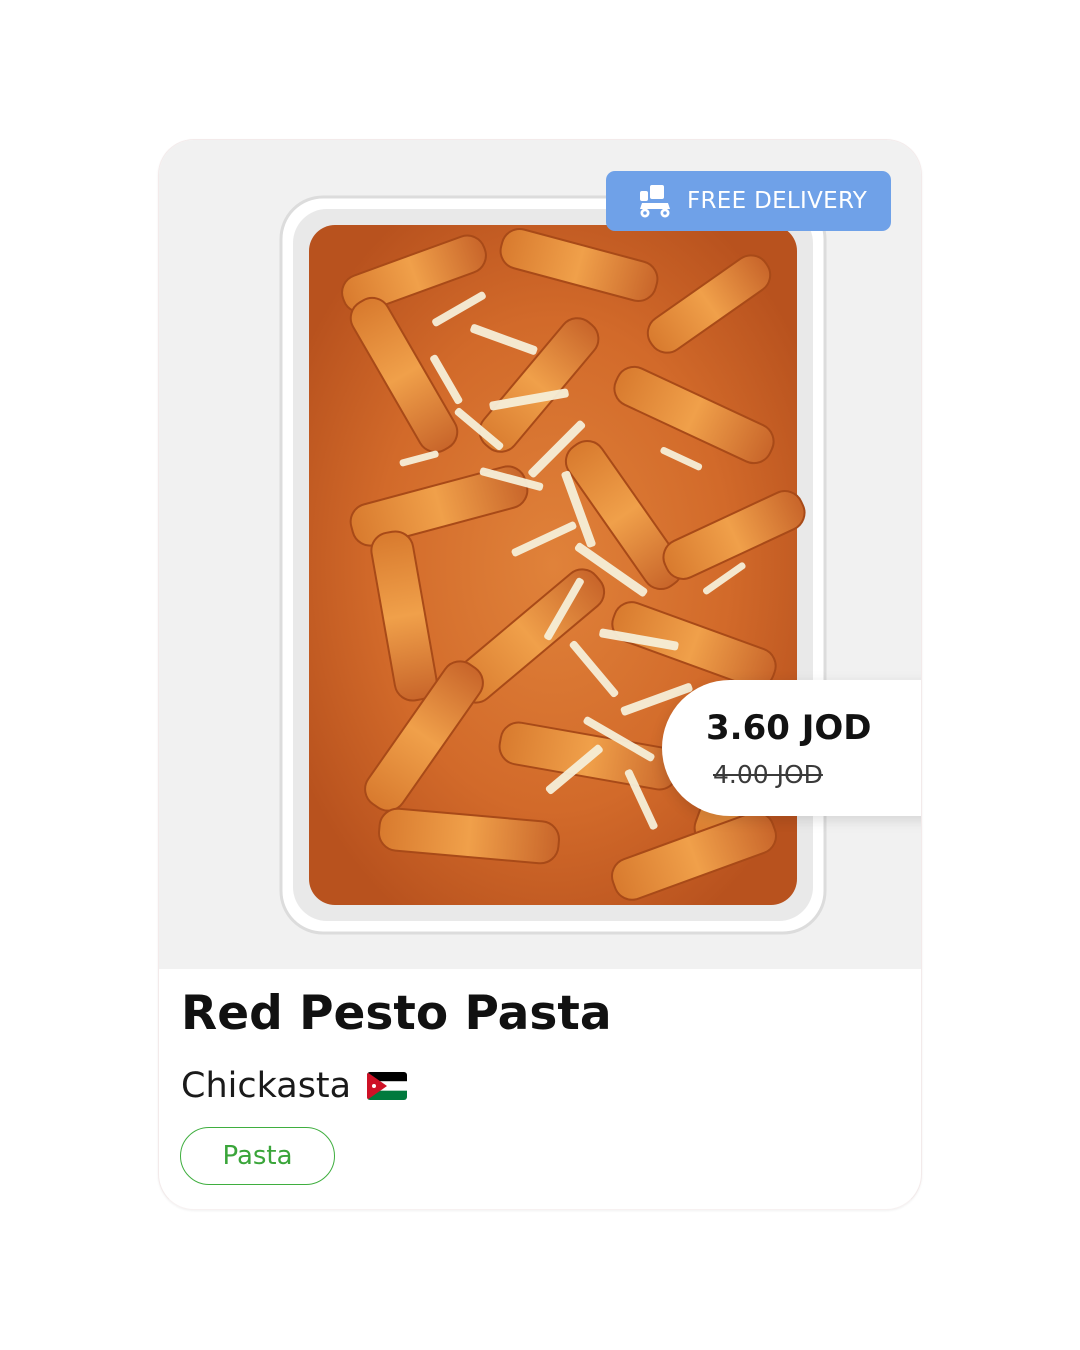 The width and height of the screenshot is (1080, 1350). Describe the element at coordinates (655, 201) in the screenshot. I see `delivery-scooter-icon` at that location.